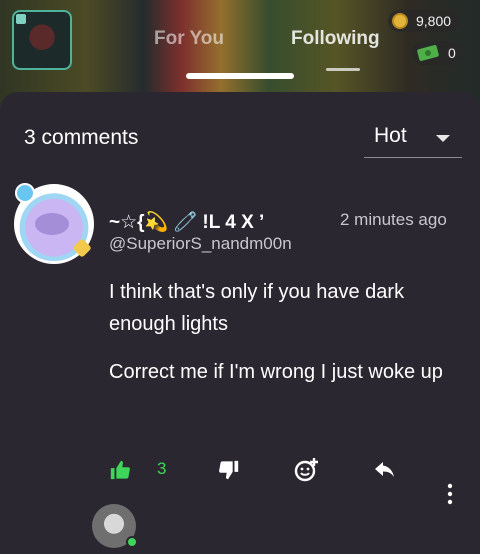  Describe the element at coordinates (186, 222) in the screenshot. I see `commenter-display-name: ~☆{💫 🧷 !L 4 X ’` at that location.